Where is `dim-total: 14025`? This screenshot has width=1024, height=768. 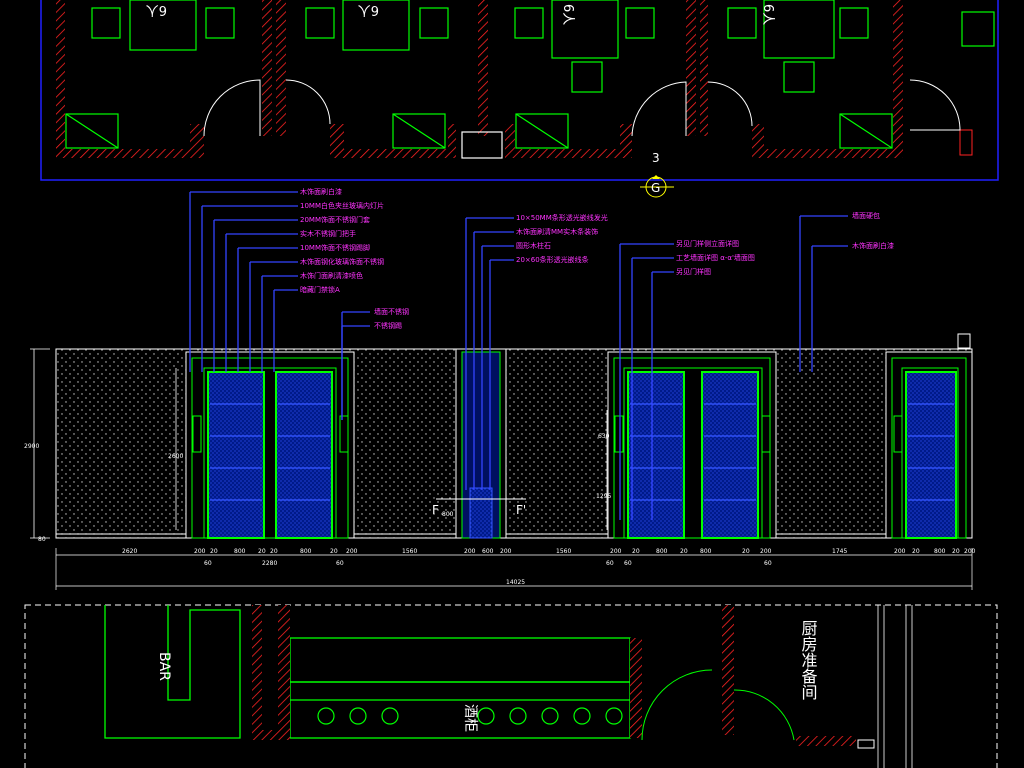 dim-total: 14025 is located at coordinates (515, 582).